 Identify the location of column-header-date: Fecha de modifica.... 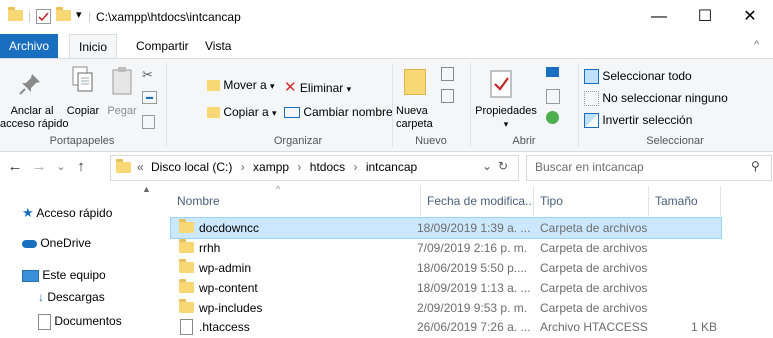
(481, 203).